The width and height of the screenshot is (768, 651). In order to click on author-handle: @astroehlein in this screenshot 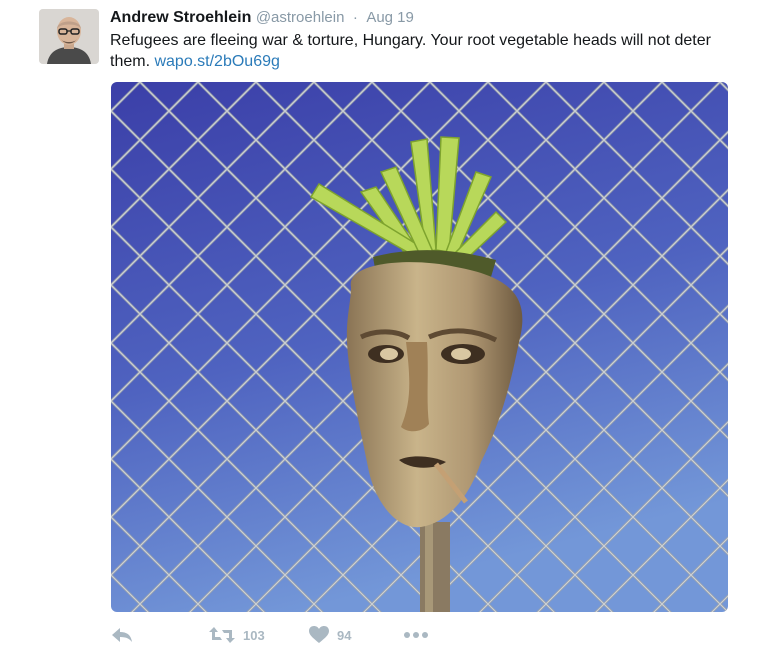, I will do `click(300, 17)`.